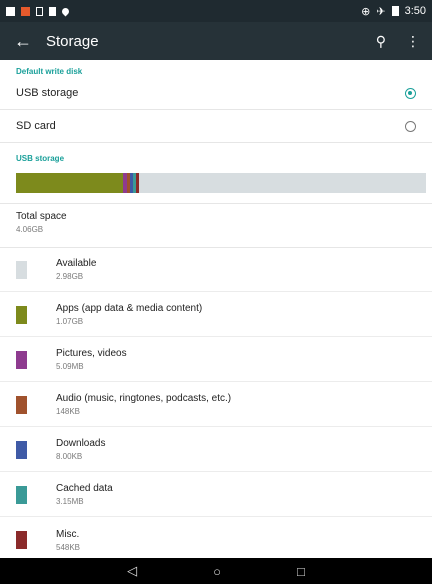 The width and height of the screenshot is (432, 584). Describe the element at coordinates (30, 229) in the screenshot. I see `total-space-value: 4.06GB` at that location.